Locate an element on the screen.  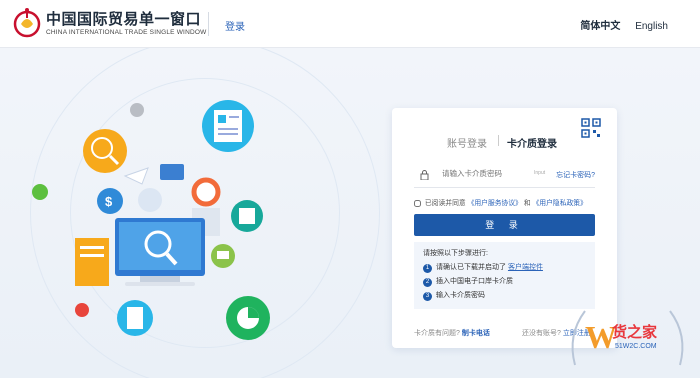
login-submit-button: 登 录 is located at coordinates (504, 225).